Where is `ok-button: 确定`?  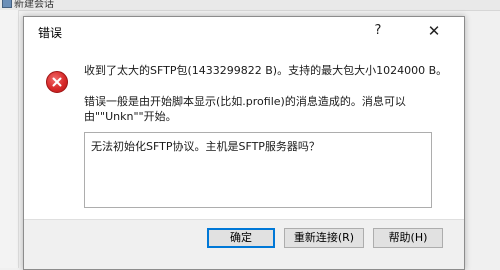 ok-button: 确定 is located at coordinates (241, 238).